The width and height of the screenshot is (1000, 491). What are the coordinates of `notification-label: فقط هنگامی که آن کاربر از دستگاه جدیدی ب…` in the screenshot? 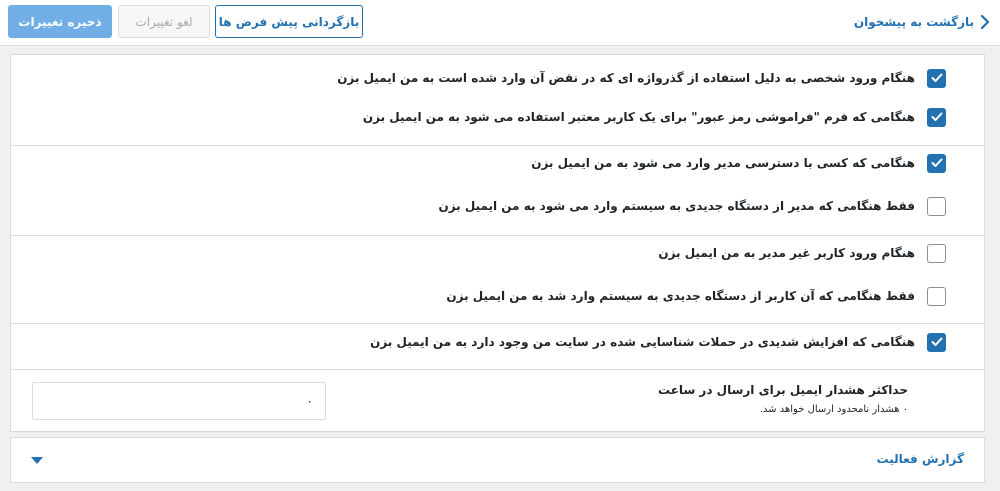 It's located at (680, 296).